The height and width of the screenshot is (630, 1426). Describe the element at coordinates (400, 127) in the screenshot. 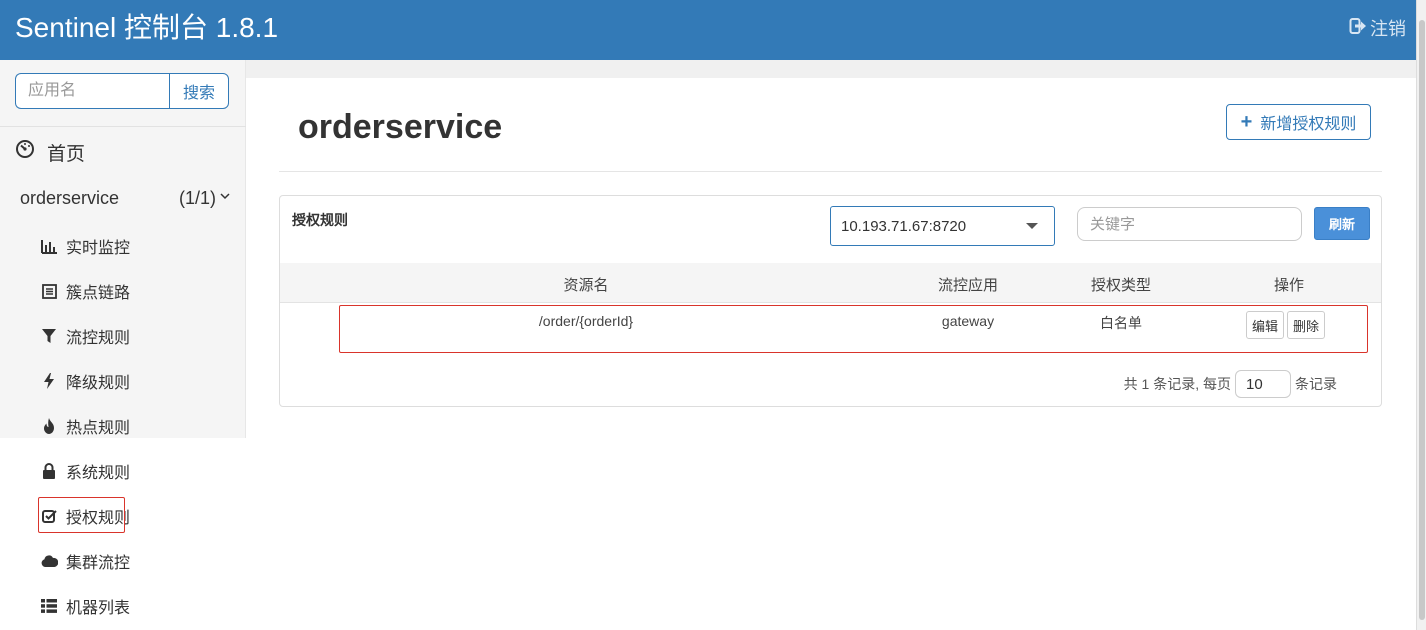

I see `page-title: orderservice` at that location.